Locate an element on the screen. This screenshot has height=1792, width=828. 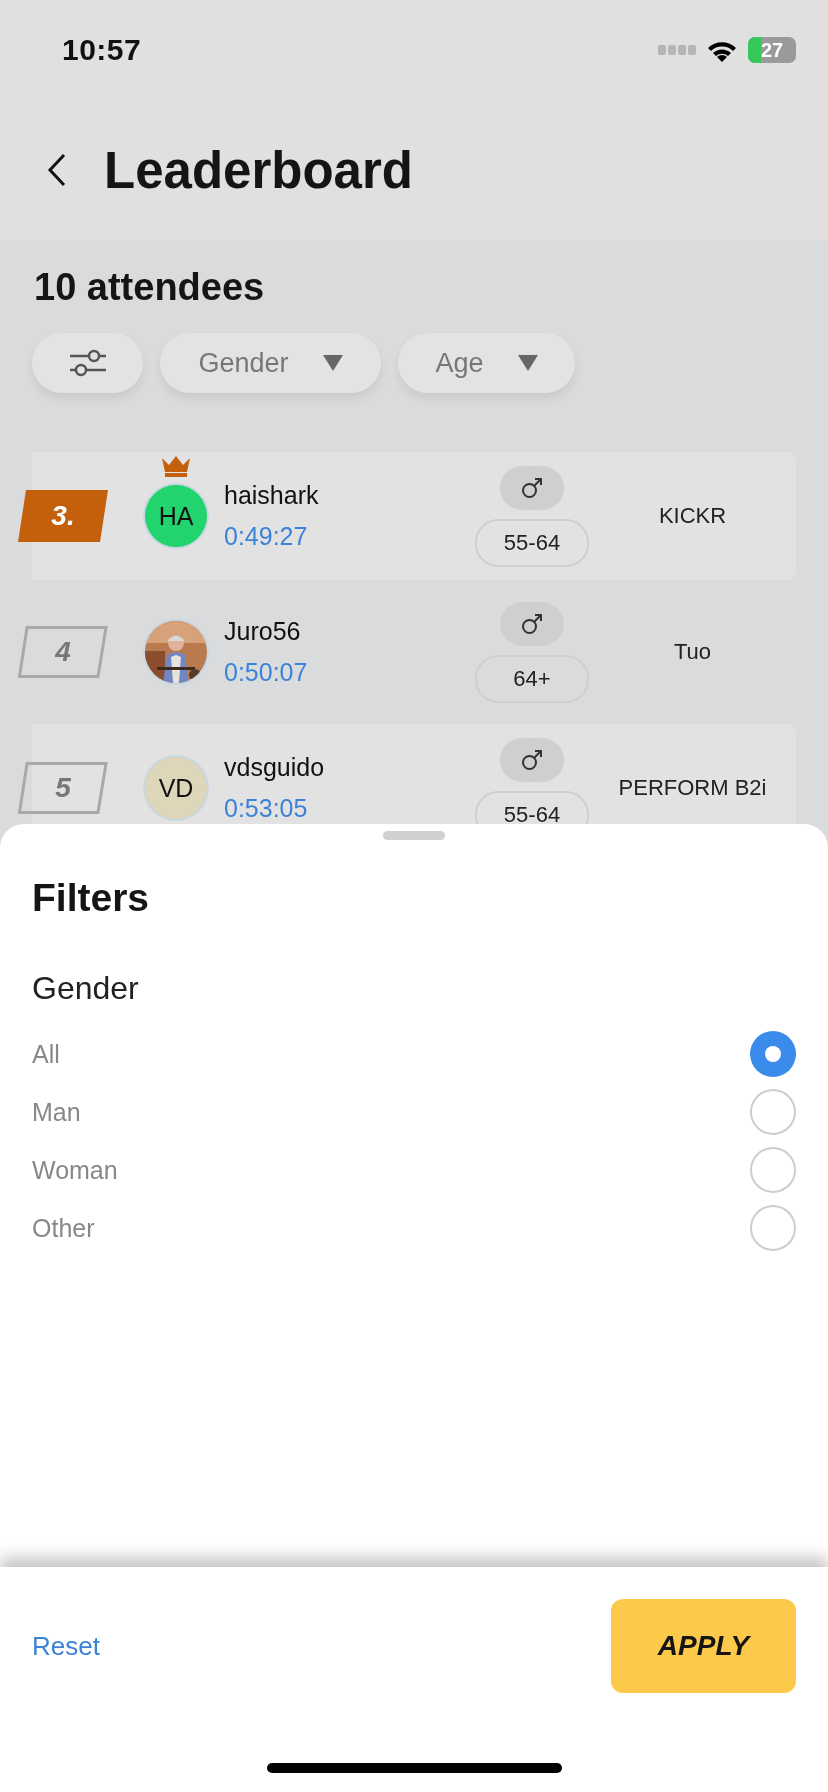
option-label: Woman is located at coordinates (75, 1170).